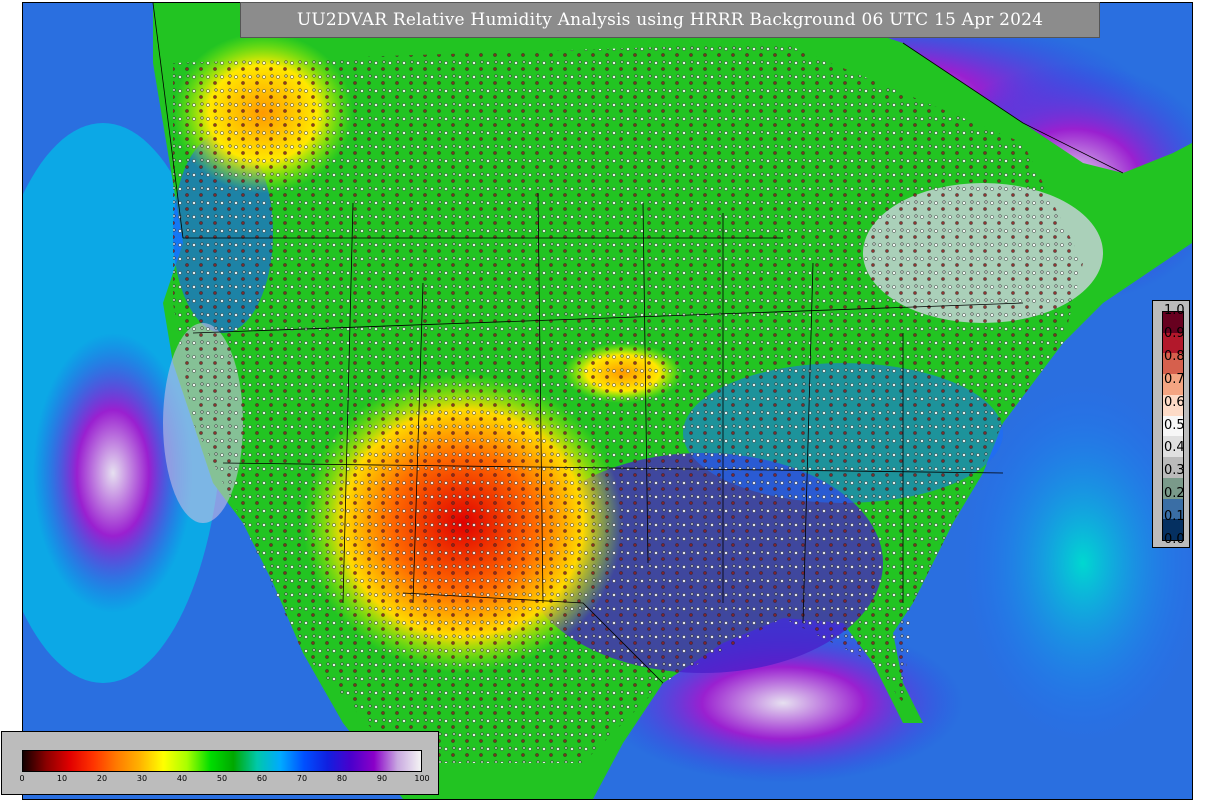 Image resolution: width=1216 pixels, height=800 pixels. Describe the element at coordinates (1174, 379) in the screenshot. I see `observation-colorbar-tick-label: 0.7` at that location.